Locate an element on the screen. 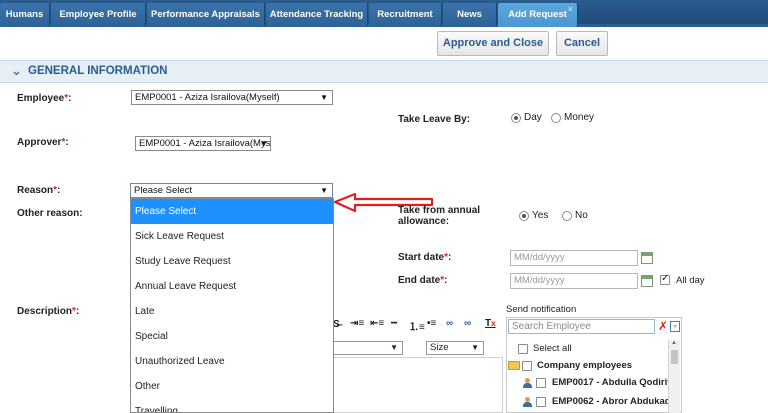 This screenshot has height=413, width=768. employee-item: EMP0017 - Abdulla Qodiriy is located at coordinates (612, 382).